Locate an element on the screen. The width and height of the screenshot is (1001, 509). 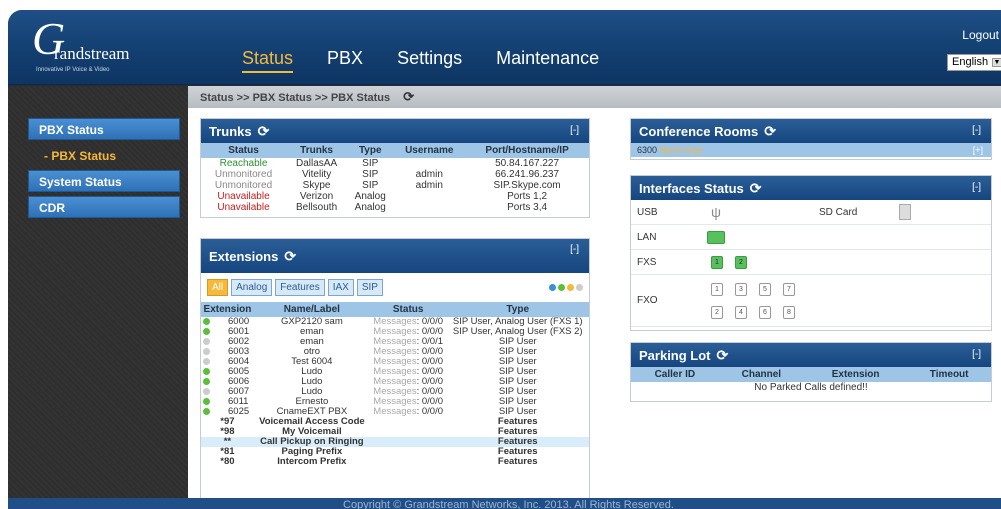
fxo-port-icon: 7 is located at coordinates (789, 289).